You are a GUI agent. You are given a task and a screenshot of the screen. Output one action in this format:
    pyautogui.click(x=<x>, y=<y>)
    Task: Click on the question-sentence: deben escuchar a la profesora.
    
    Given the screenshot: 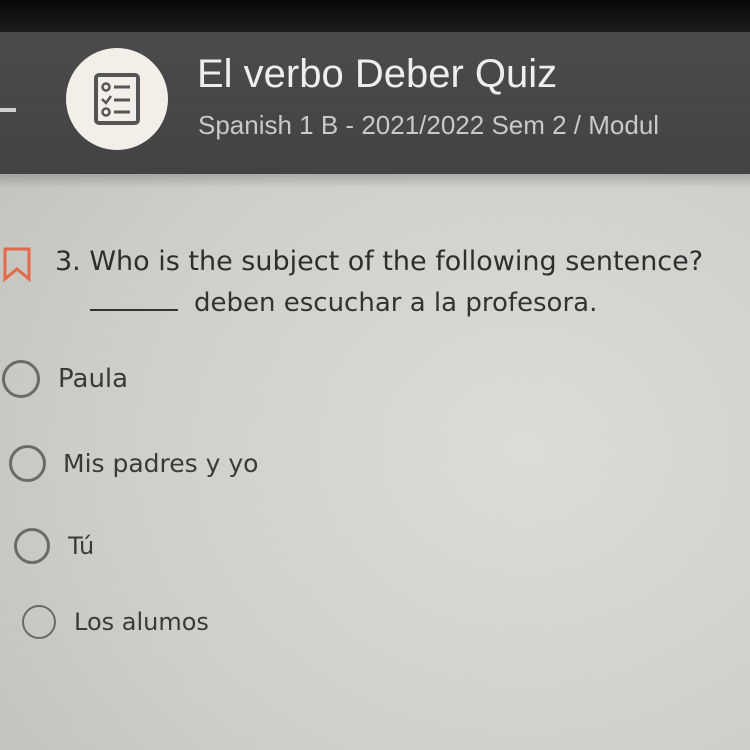 What is the action you would take?
    pyautogui.click(x=343, y=303)
    